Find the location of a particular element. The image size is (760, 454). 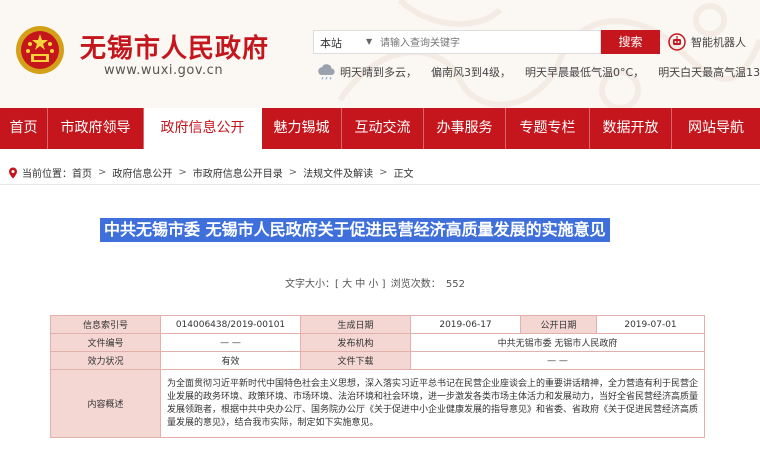

breadcrumb-prefix: 当前位置： is located at coordinates (47, 174).